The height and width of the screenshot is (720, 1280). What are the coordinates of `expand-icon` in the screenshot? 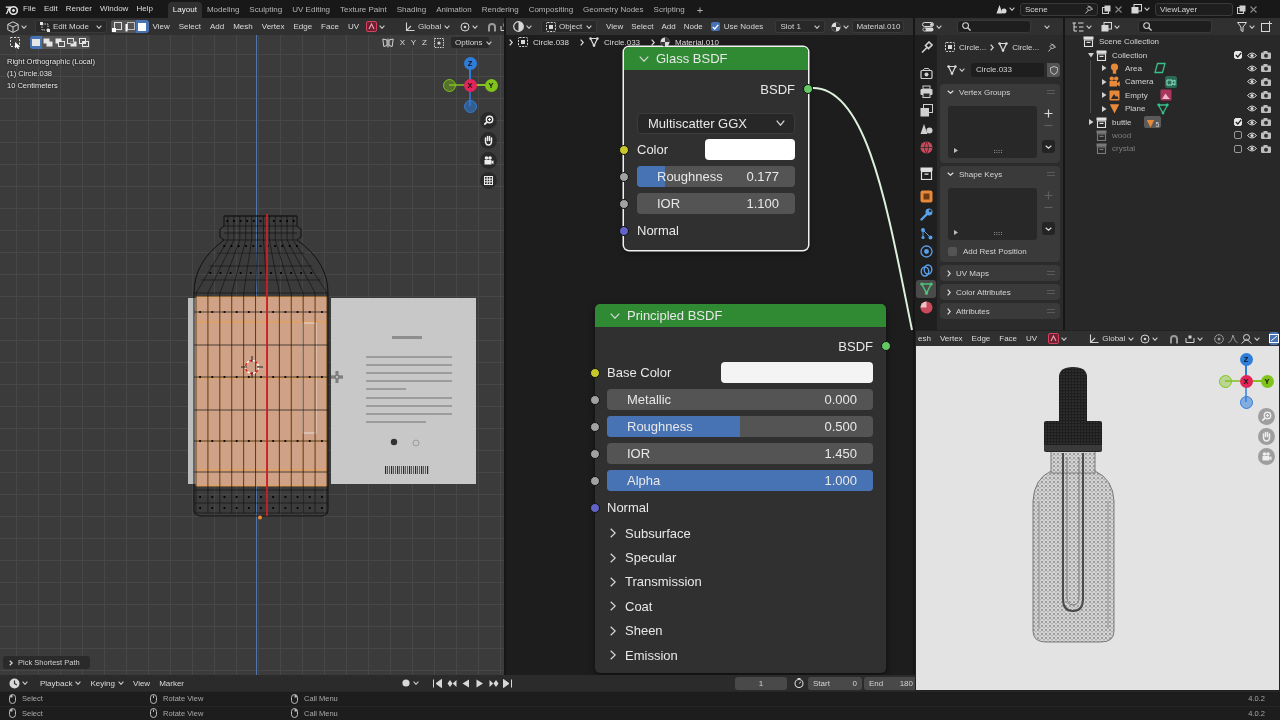 It's located at (956, 232).